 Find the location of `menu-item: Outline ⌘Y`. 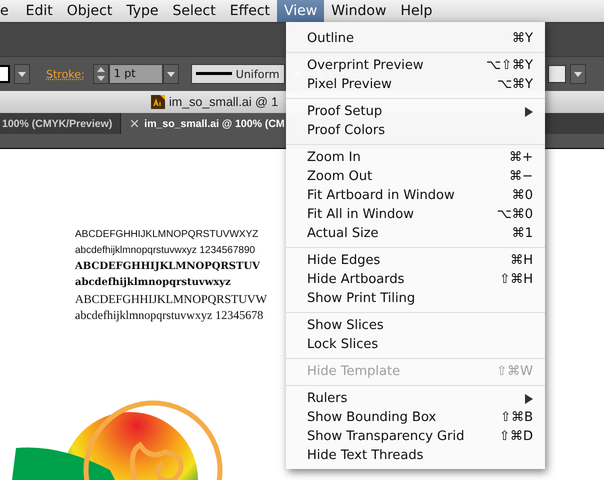

menu-item: Outline ⌘Y is located at coordinates (415, 38).